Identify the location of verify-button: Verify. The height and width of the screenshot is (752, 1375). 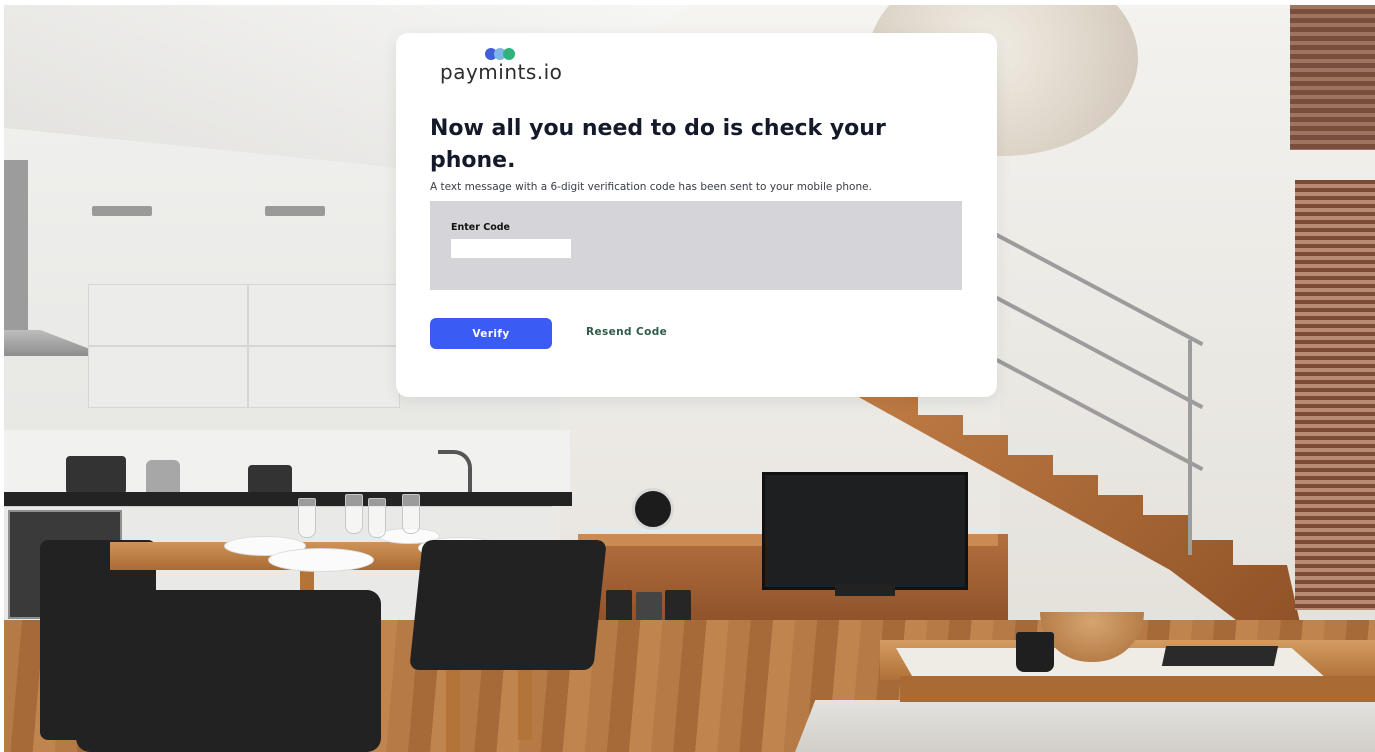
(491, 333).